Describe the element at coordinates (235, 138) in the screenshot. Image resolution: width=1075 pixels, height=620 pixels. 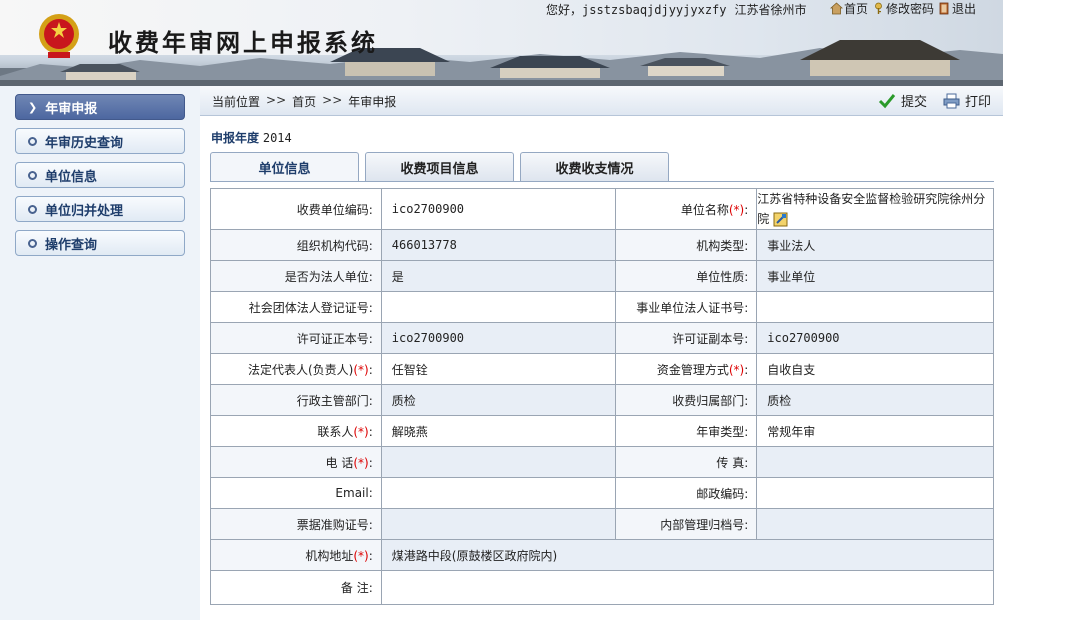
I see `report-year-label: 申报年度` at that location.